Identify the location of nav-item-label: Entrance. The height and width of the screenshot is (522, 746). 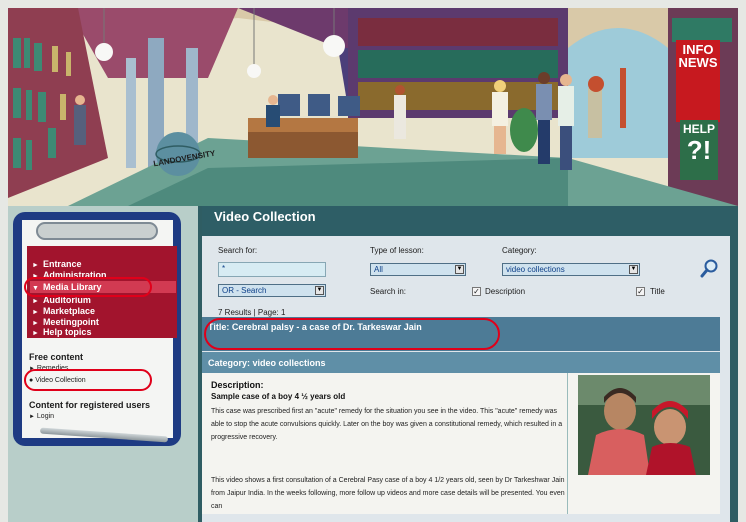
(62, 264).